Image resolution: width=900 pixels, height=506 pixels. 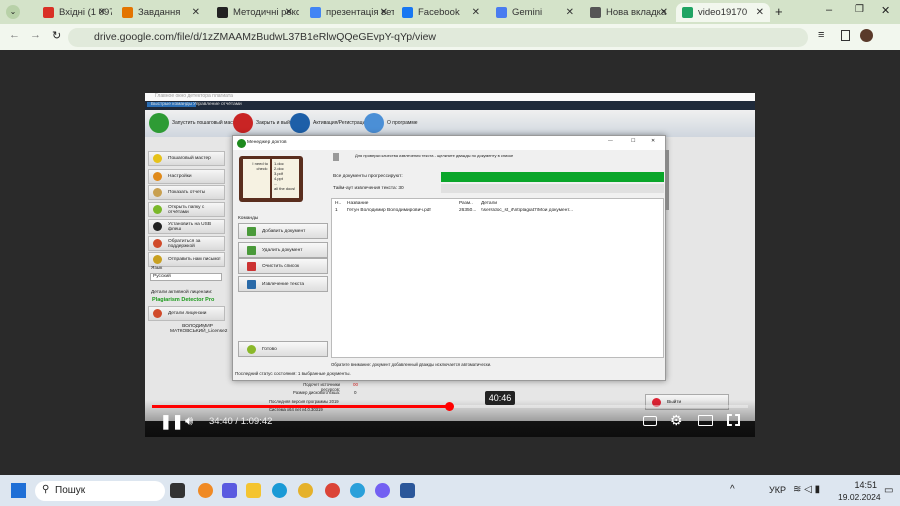 I want to click on stop-icon, so click(x=243, y=123).